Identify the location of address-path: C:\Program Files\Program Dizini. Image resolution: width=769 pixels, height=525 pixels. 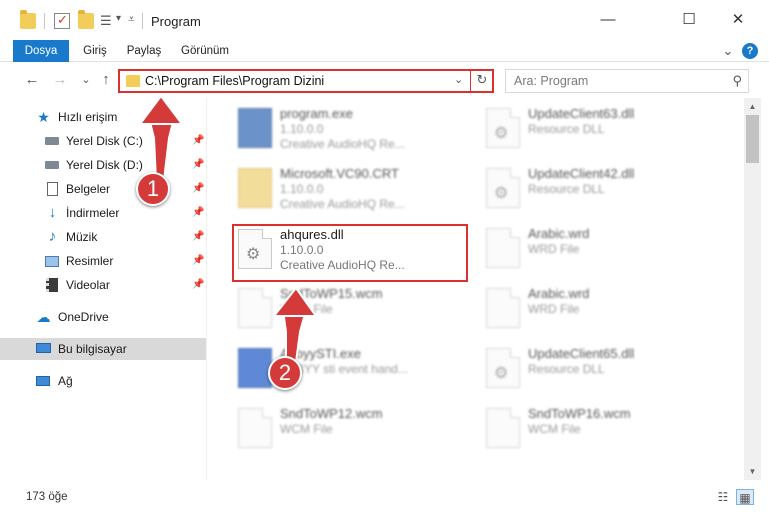
(234, 81).